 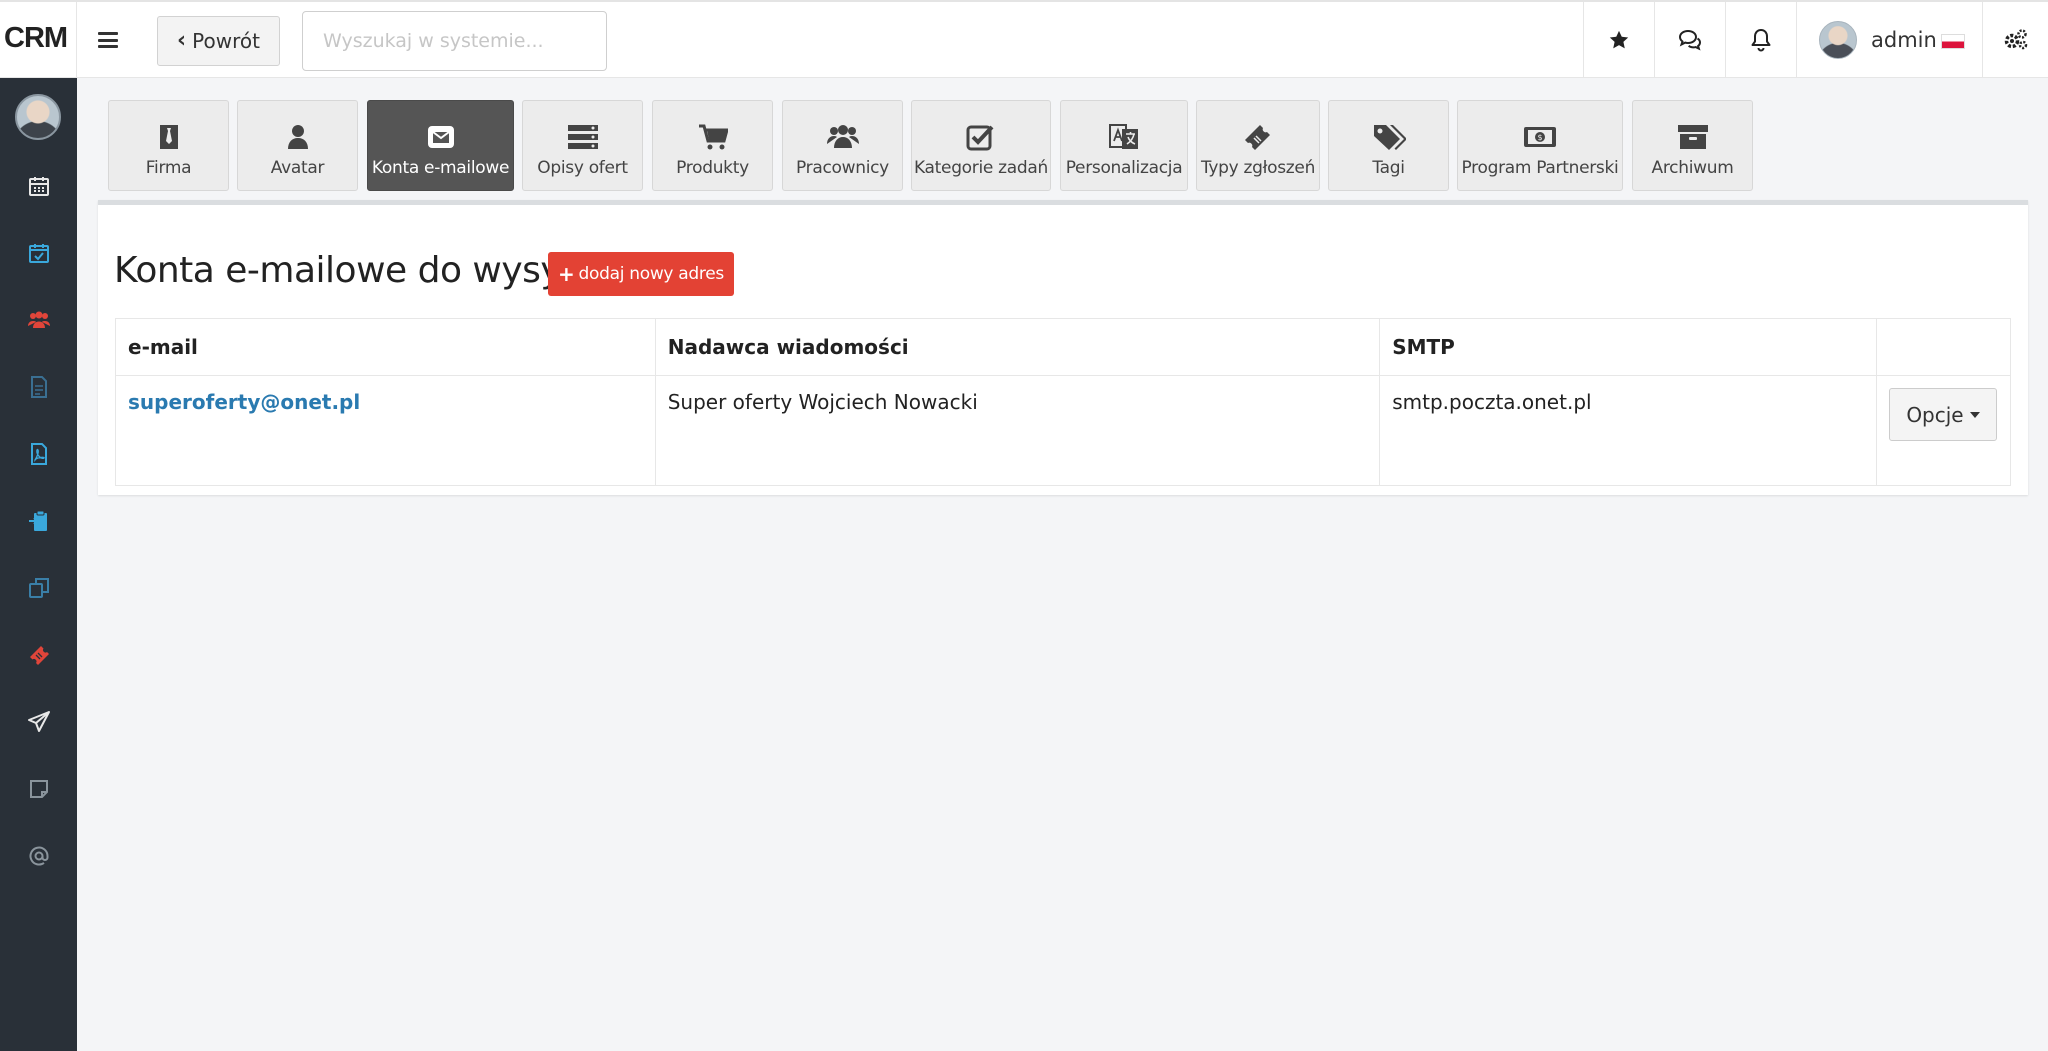 What do you see at coordinates (582, 168) in the screenshot?
I see `tab-label: Opisy ofert` at bounding box center [582, 168].